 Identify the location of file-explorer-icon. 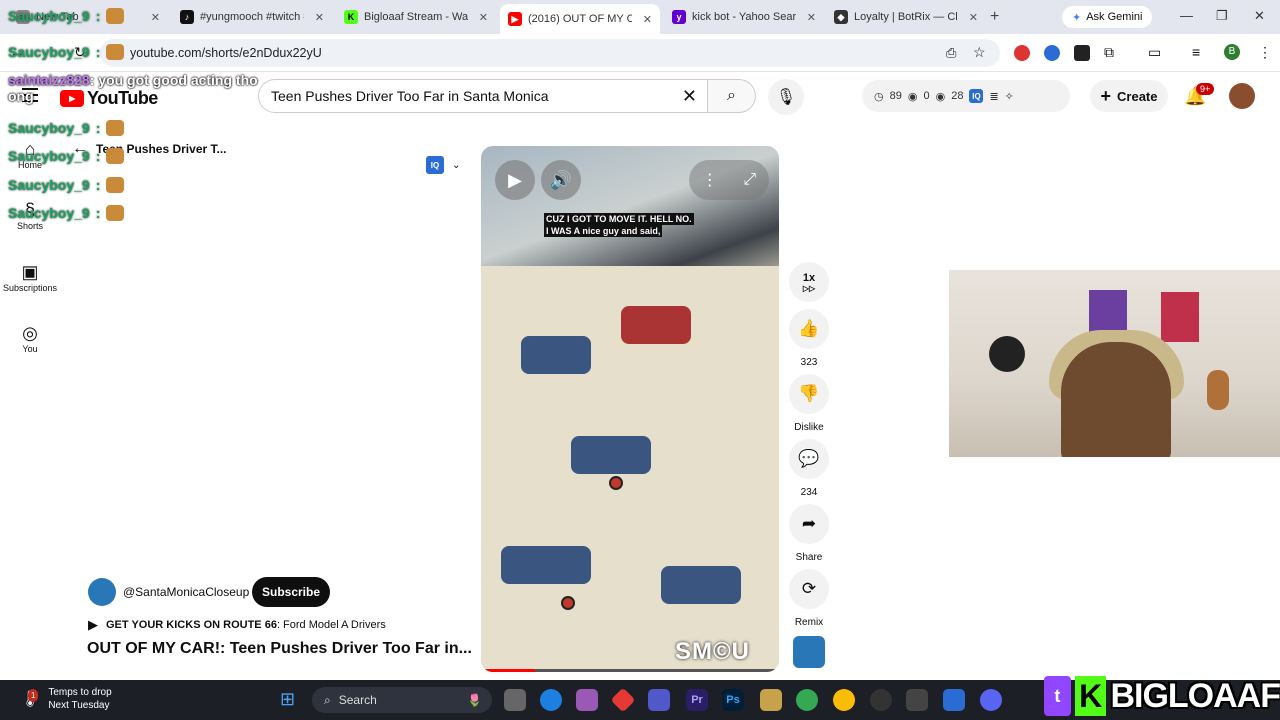
(515, 700).